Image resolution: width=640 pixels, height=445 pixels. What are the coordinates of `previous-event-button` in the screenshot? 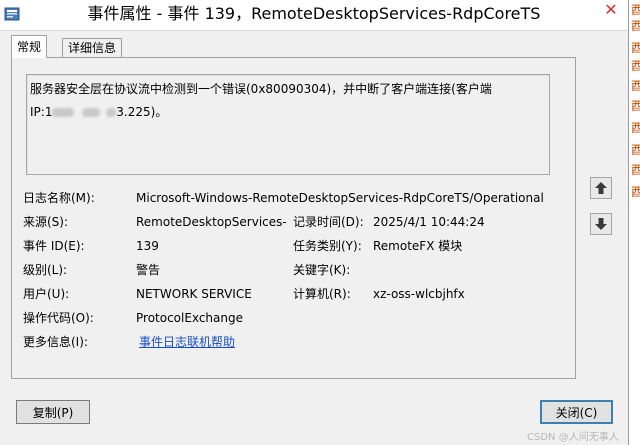 It's located at (601, 188).